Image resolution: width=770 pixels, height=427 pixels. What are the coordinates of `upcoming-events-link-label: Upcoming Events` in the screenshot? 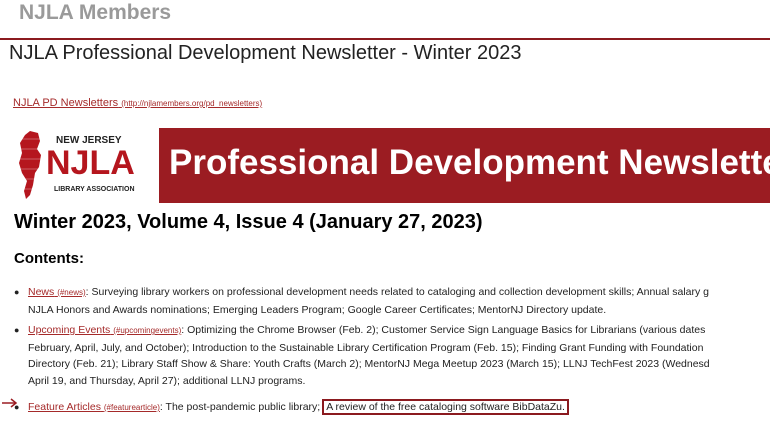 It's located at (69, 330).